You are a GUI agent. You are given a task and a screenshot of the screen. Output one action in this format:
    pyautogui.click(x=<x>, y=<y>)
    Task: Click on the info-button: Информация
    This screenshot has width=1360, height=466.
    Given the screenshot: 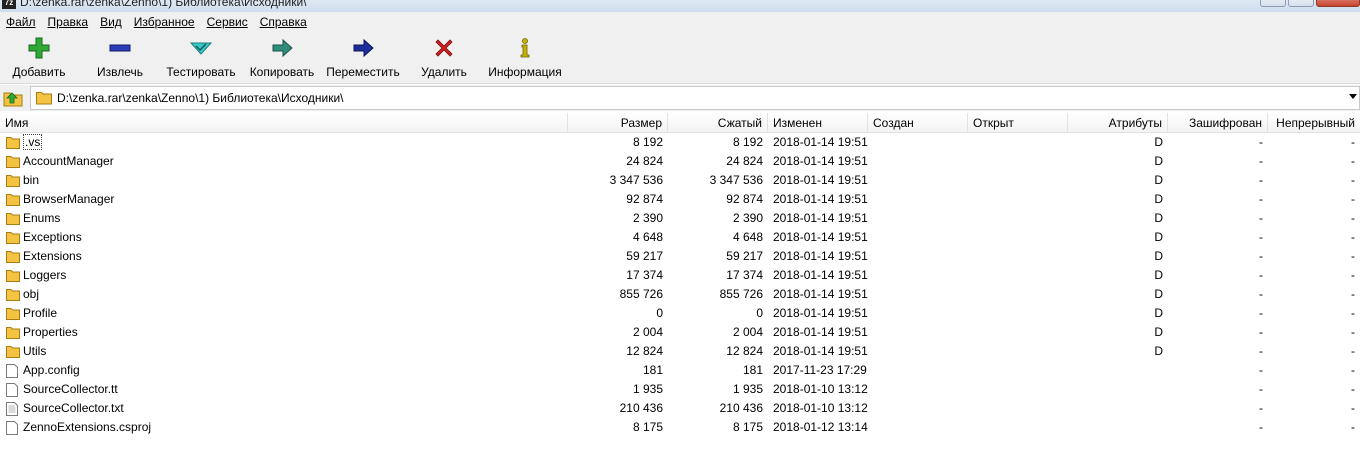 What is the action you would take?
    pyautogui.click(x=525, y=58)
    